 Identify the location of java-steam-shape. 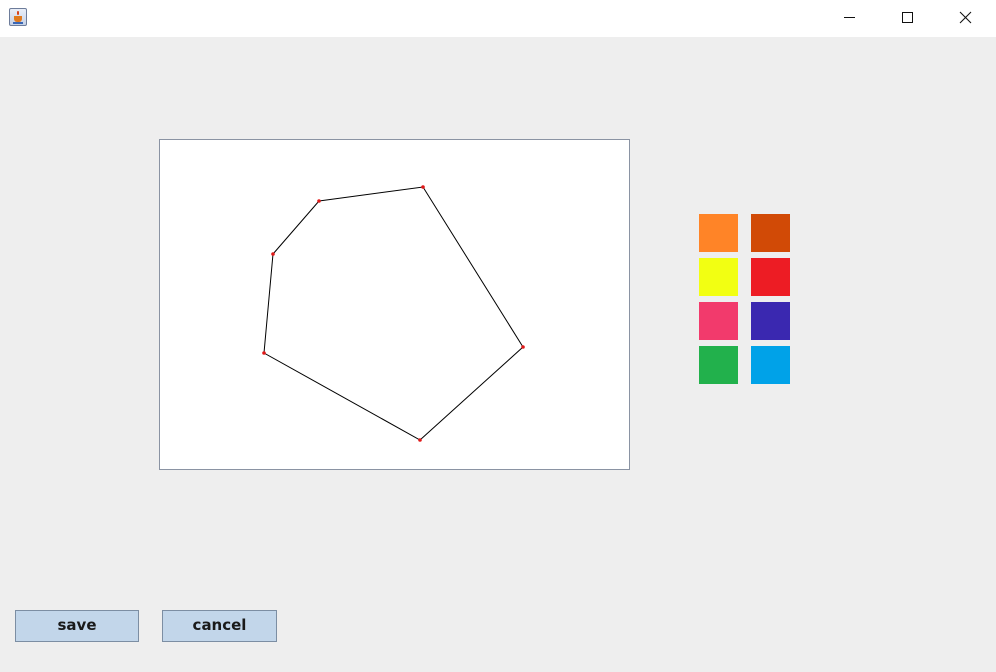
(18, 13).